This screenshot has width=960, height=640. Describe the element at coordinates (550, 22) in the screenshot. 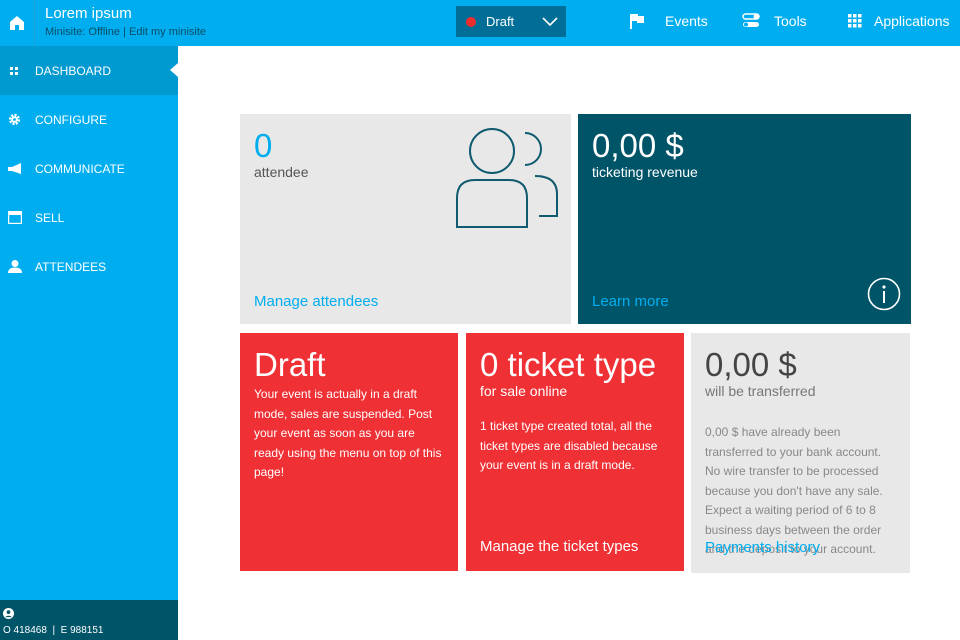

I see `chevron-down-icon` at that location.